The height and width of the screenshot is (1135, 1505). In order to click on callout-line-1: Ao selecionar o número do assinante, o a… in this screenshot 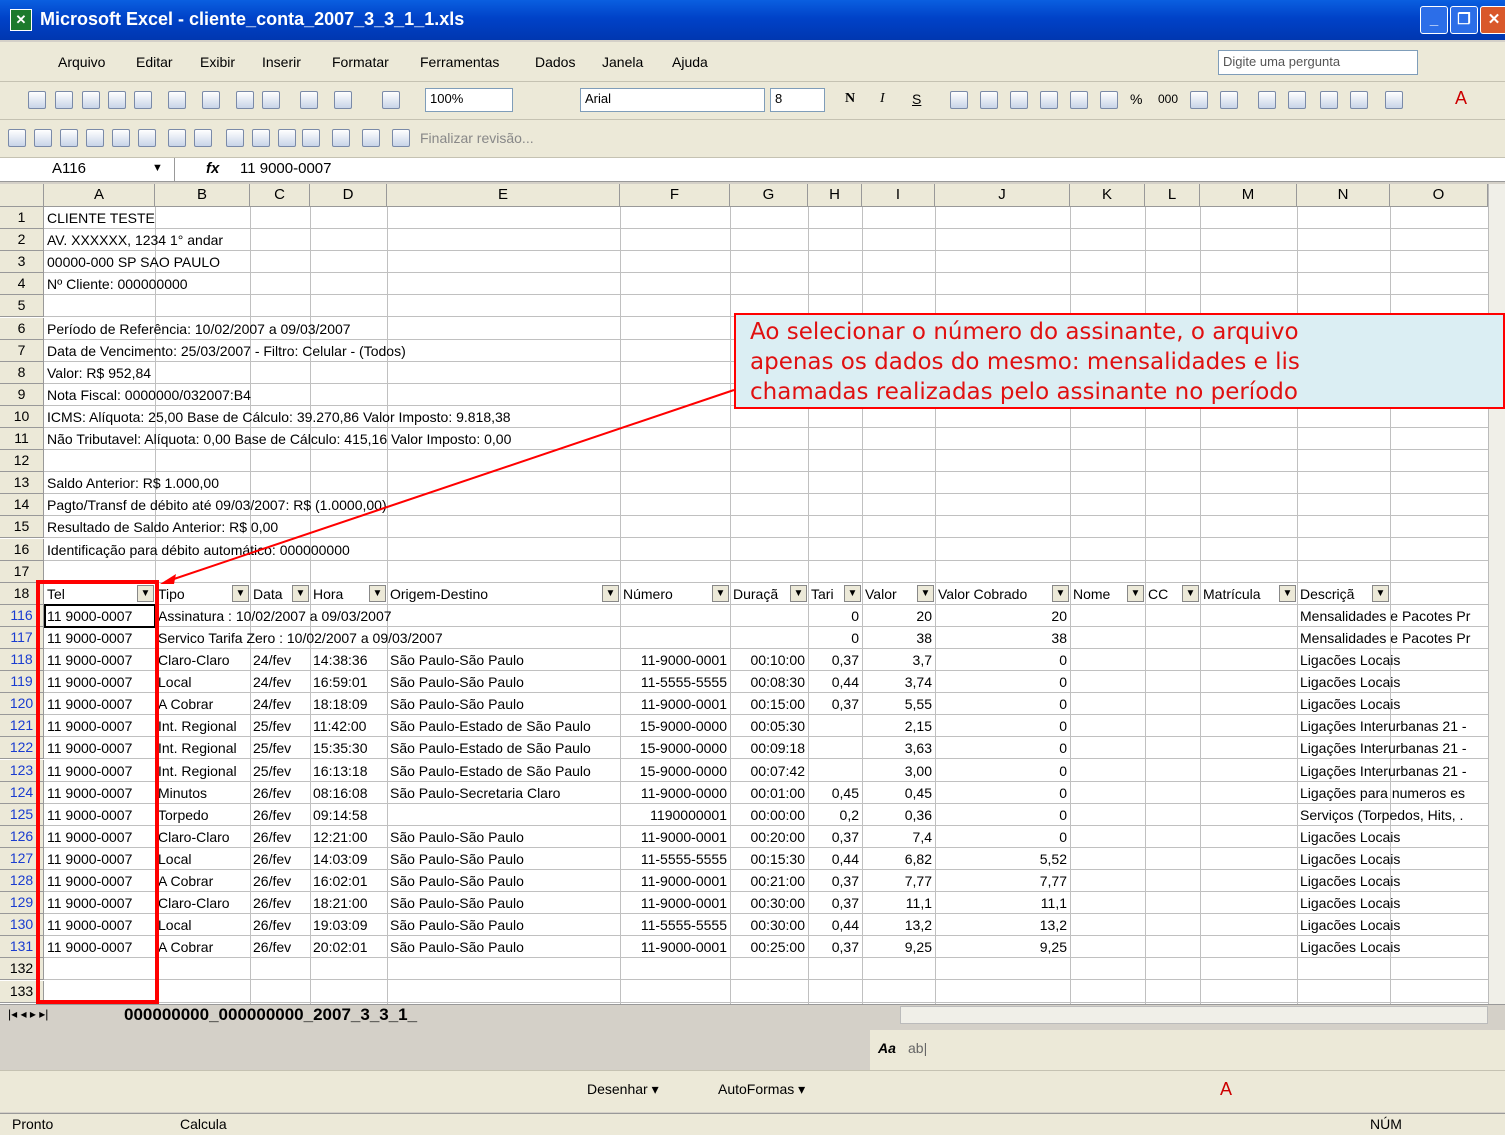, I will do `click(1024, 332)`.